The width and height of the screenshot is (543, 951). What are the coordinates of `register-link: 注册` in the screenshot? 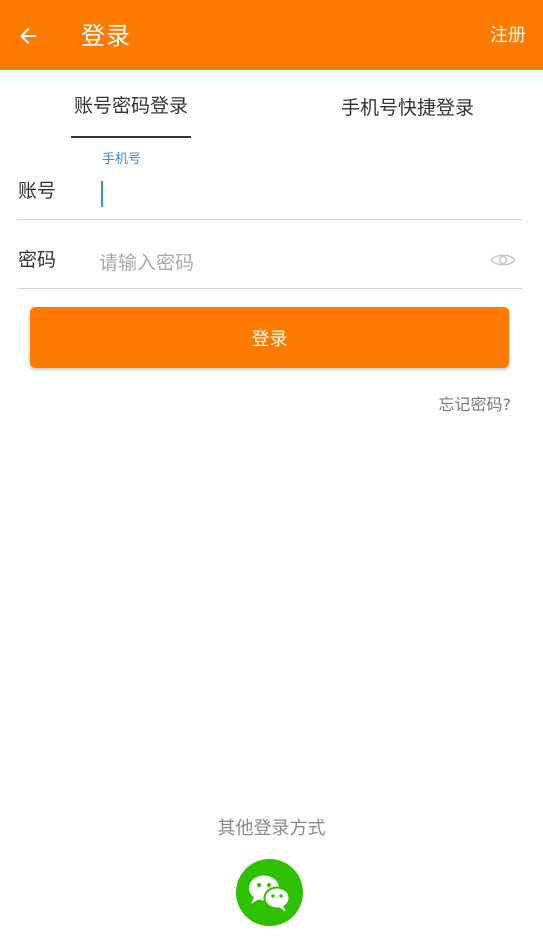 It's located at (508, 36).